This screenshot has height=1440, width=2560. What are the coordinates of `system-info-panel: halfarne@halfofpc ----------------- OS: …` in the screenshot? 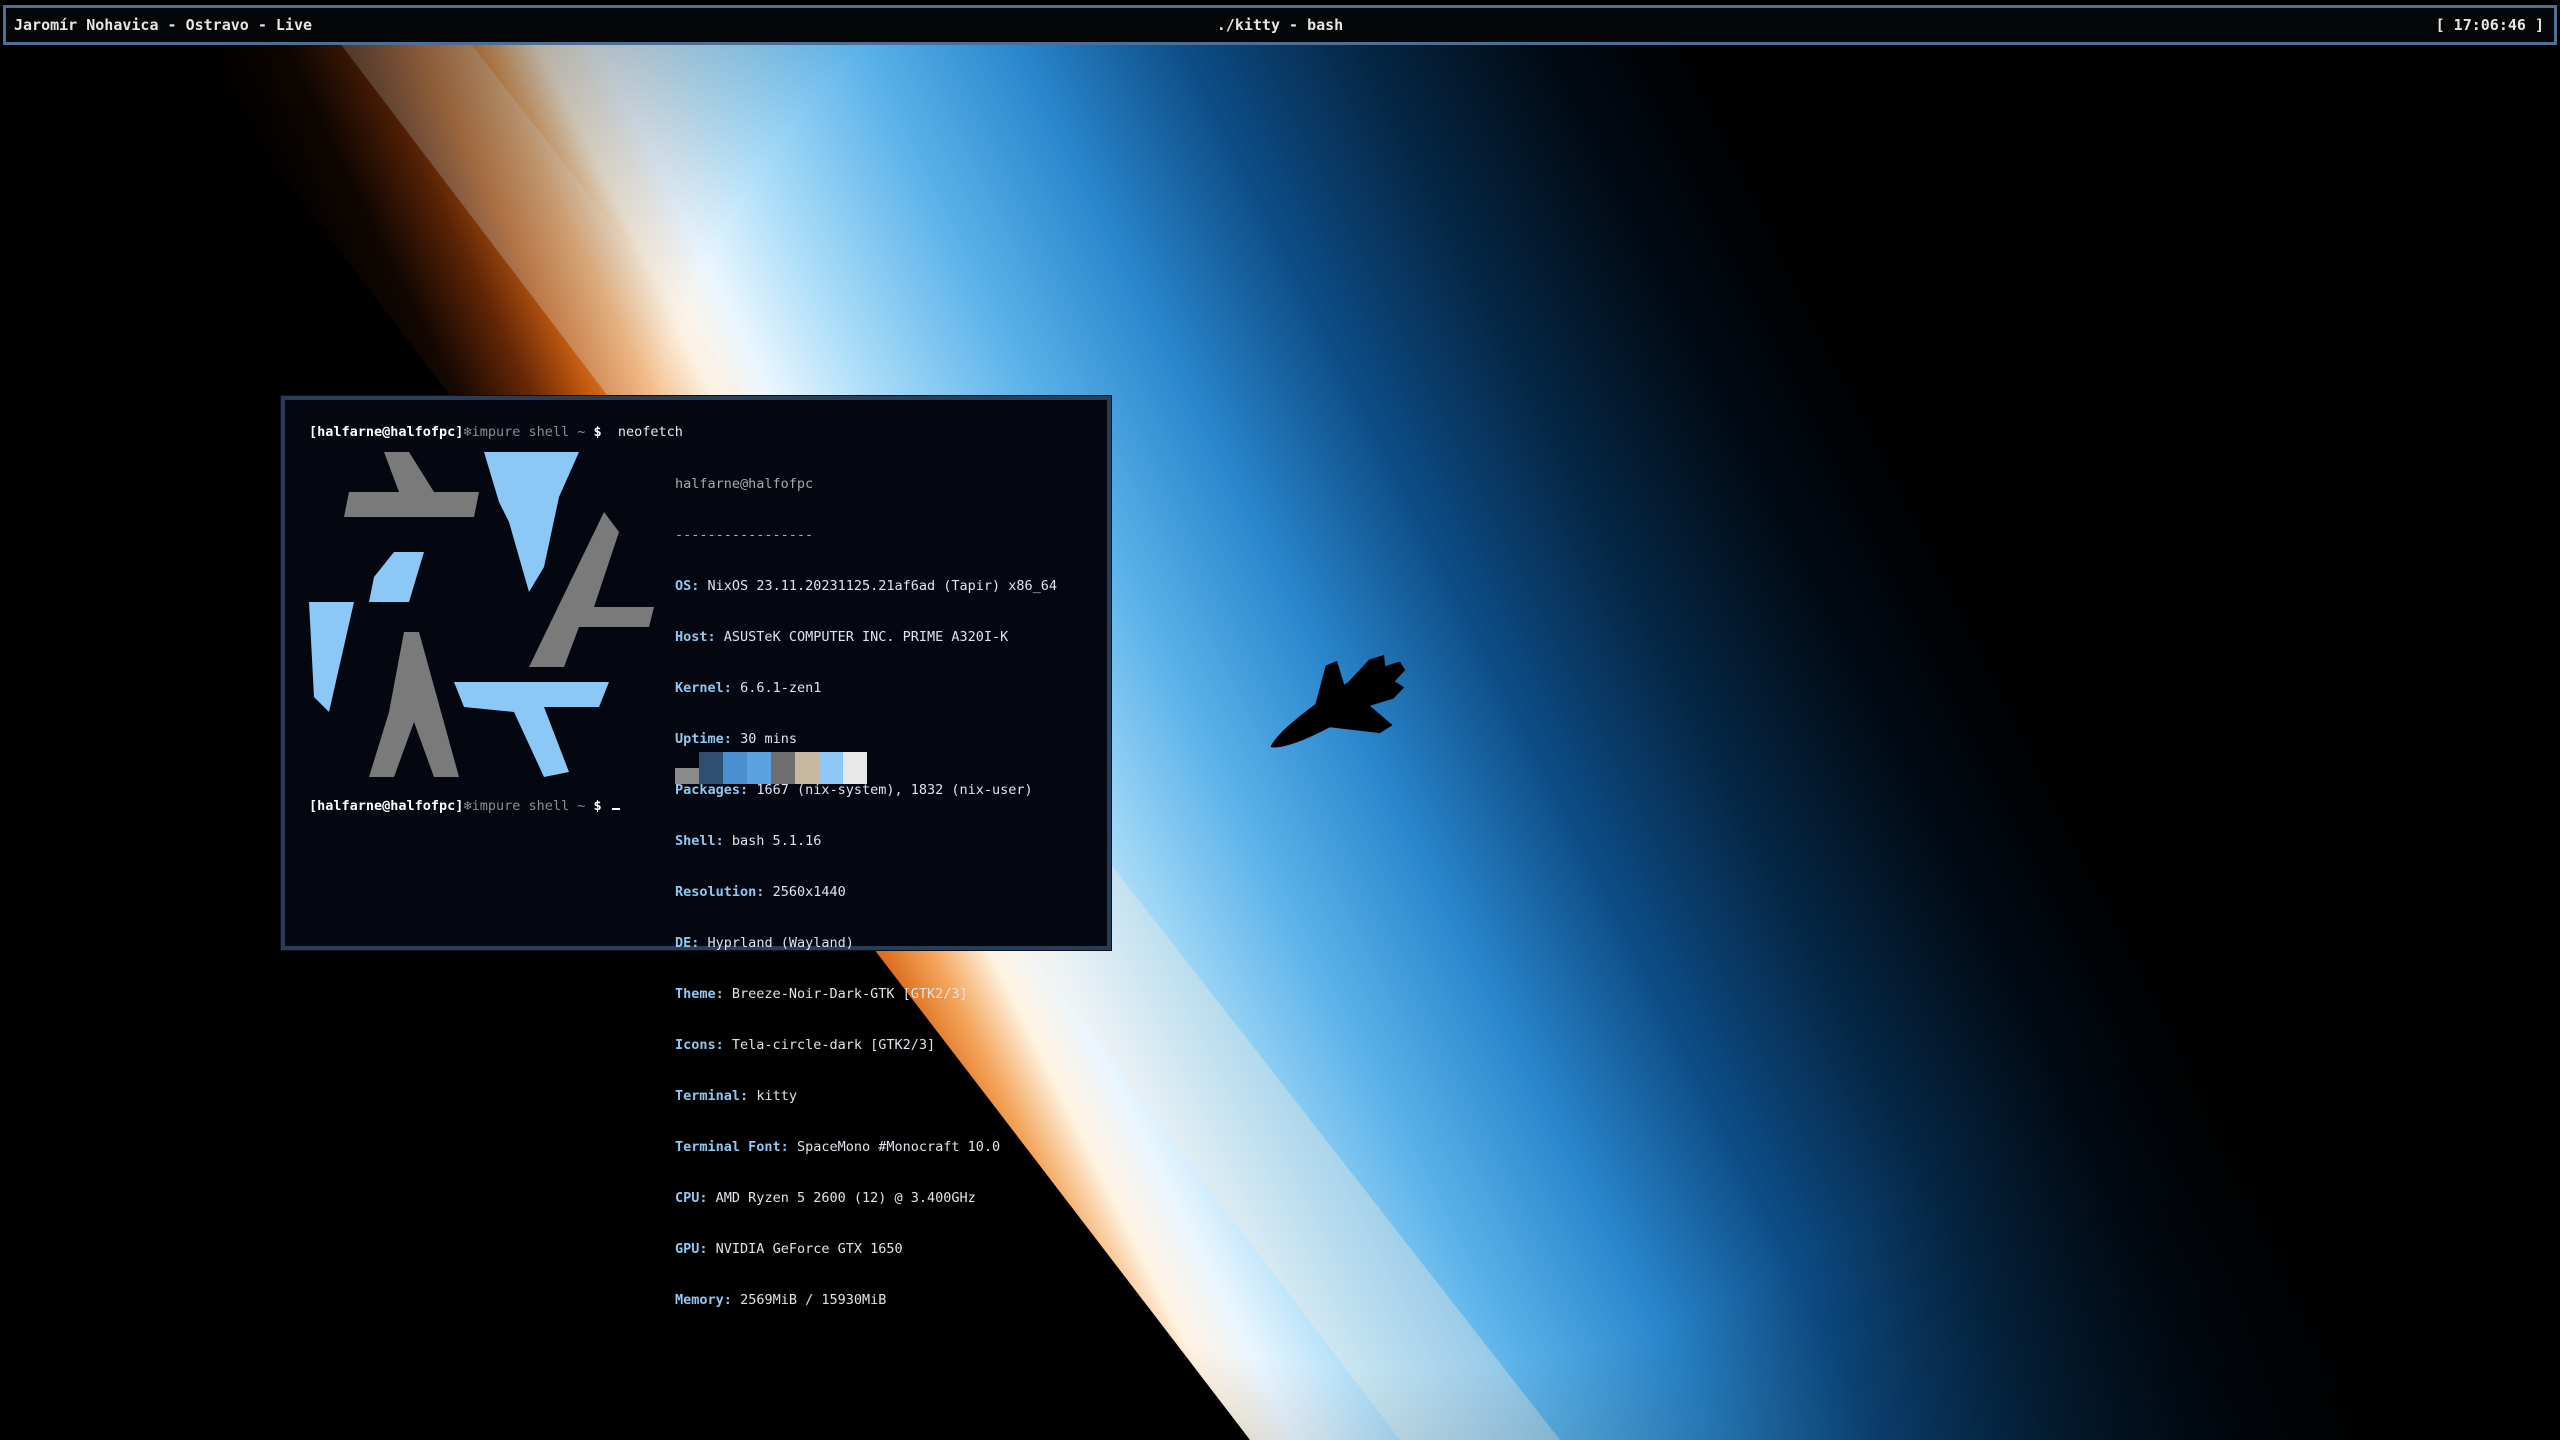 It's located at (866, 892).